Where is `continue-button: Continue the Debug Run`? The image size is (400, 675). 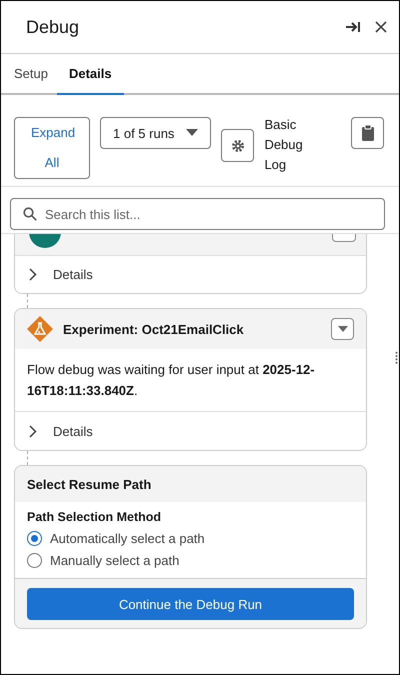 continue-button: Continue the Debug Run is located at coordinates (190, 604).